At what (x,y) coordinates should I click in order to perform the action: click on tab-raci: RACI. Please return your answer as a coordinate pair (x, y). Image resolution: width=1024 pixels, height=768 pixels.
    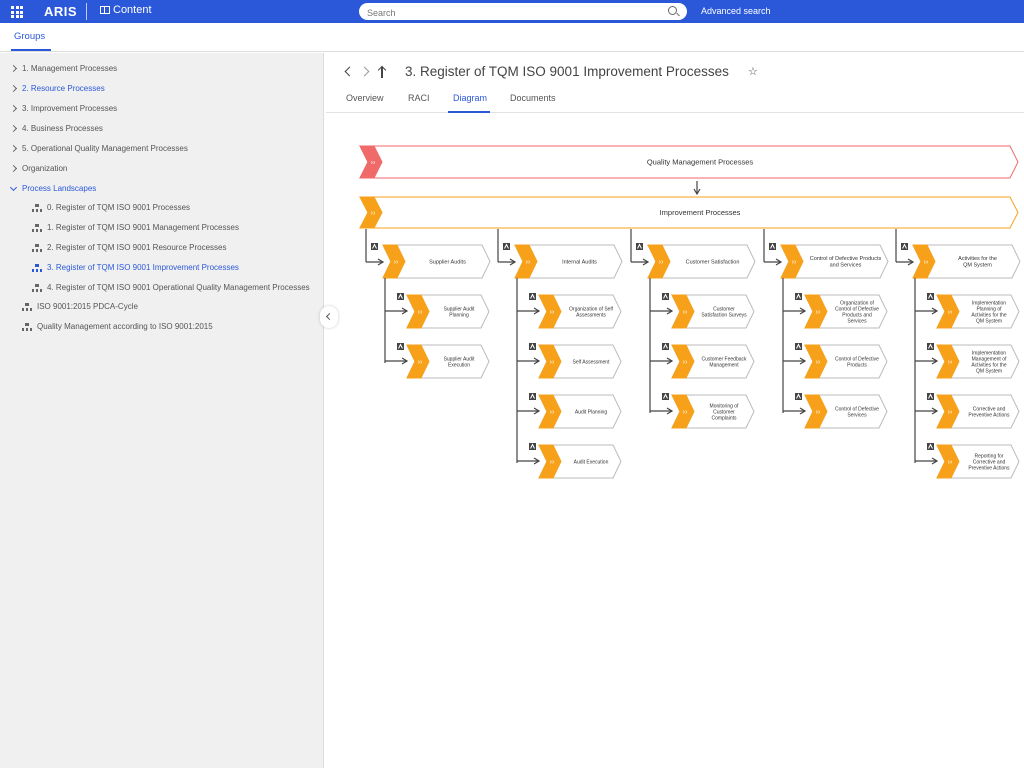
    Looking at the image, I should click on (419, 98).